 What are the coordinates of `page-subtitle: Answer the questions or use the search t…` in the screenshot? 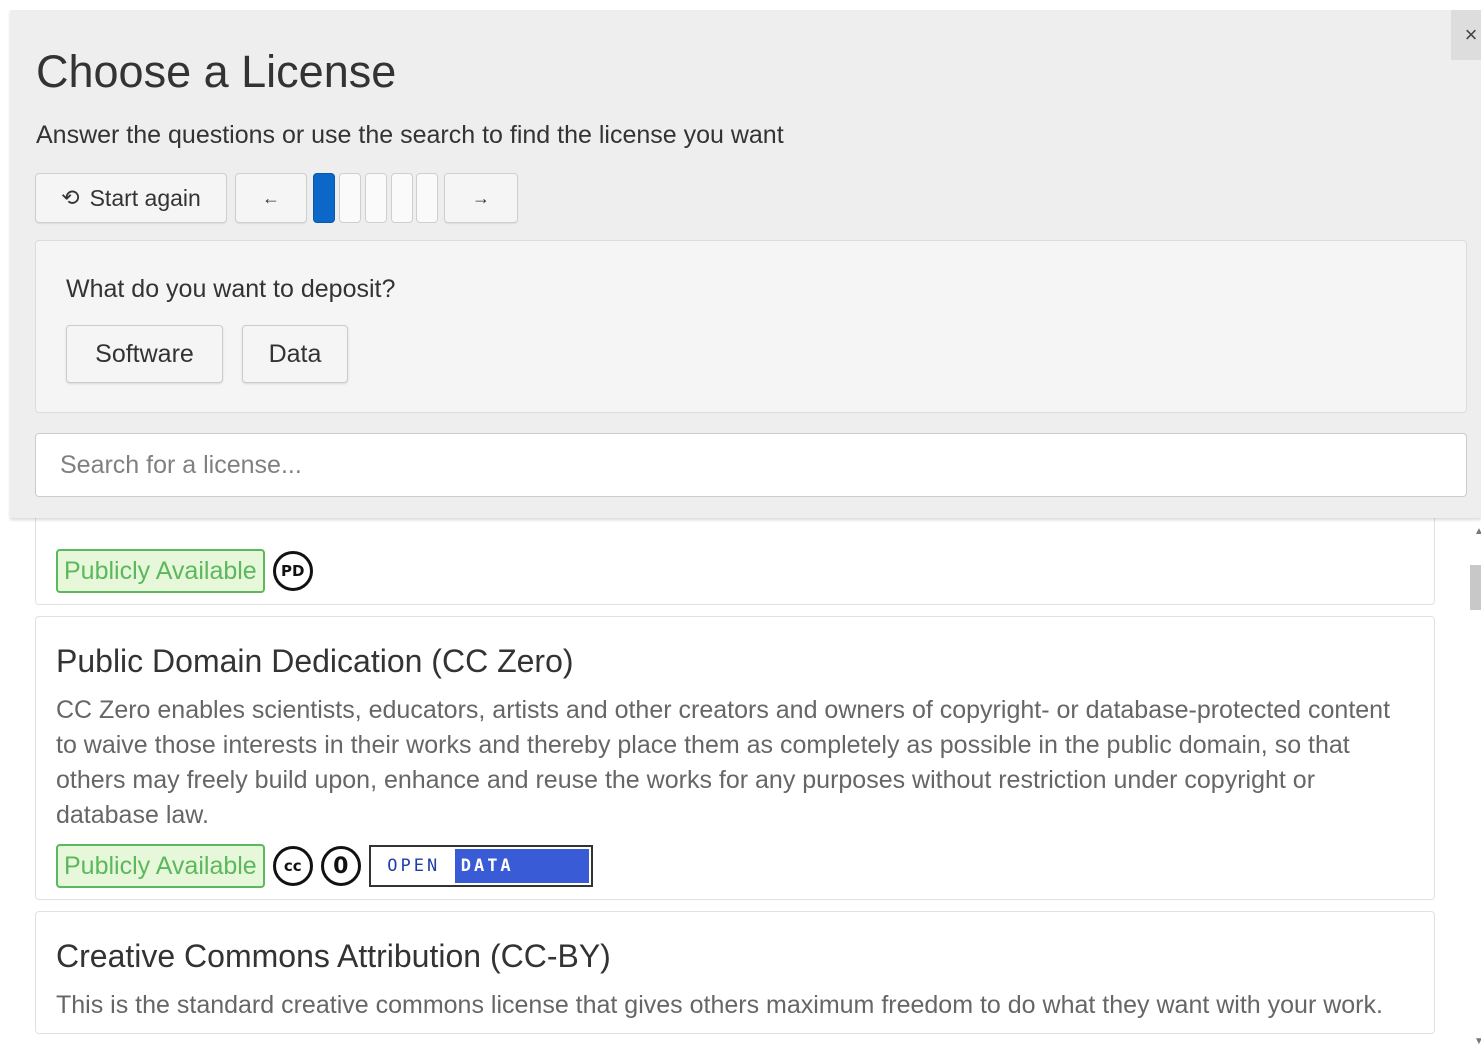 It's located at (410, 135).